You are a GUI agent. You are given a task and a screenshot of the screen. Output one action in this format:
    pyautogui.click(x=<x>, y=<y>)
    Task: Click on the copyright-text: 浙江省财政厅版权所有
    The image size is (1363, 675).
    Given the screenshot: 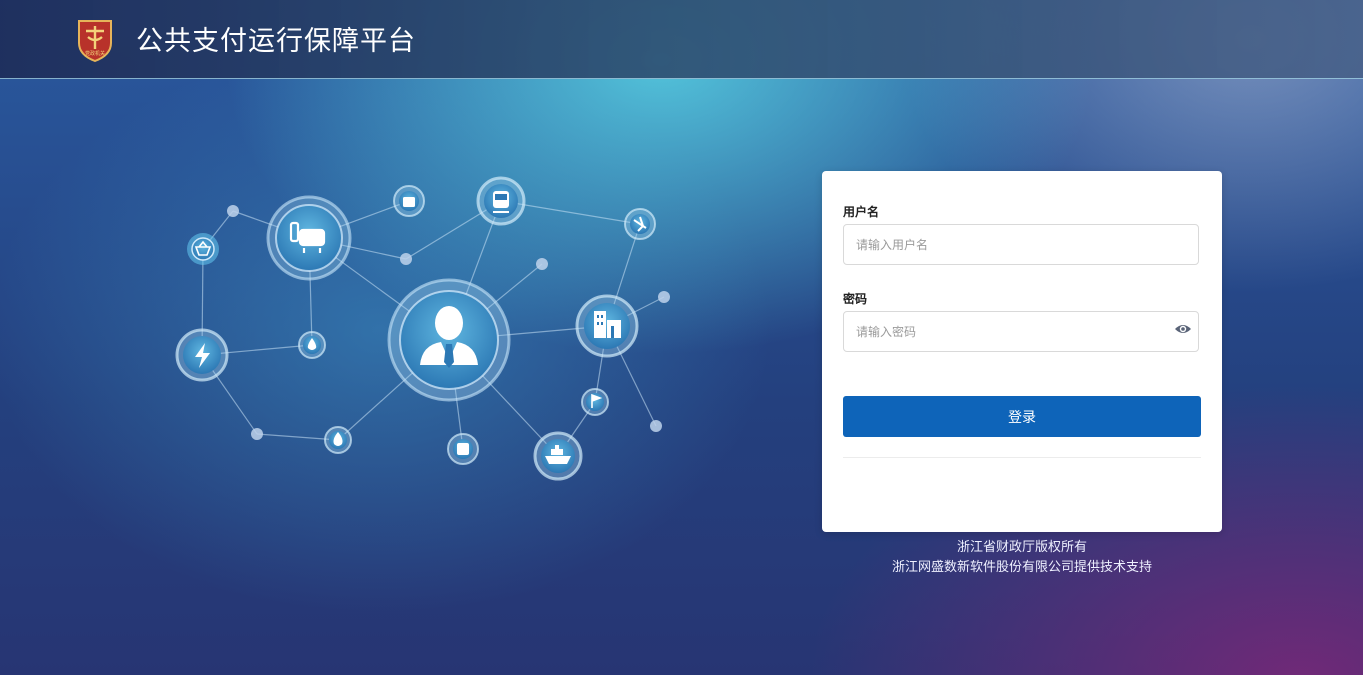 What is the action you would take?
    pyautogui.click(x=1021, y=547)
    